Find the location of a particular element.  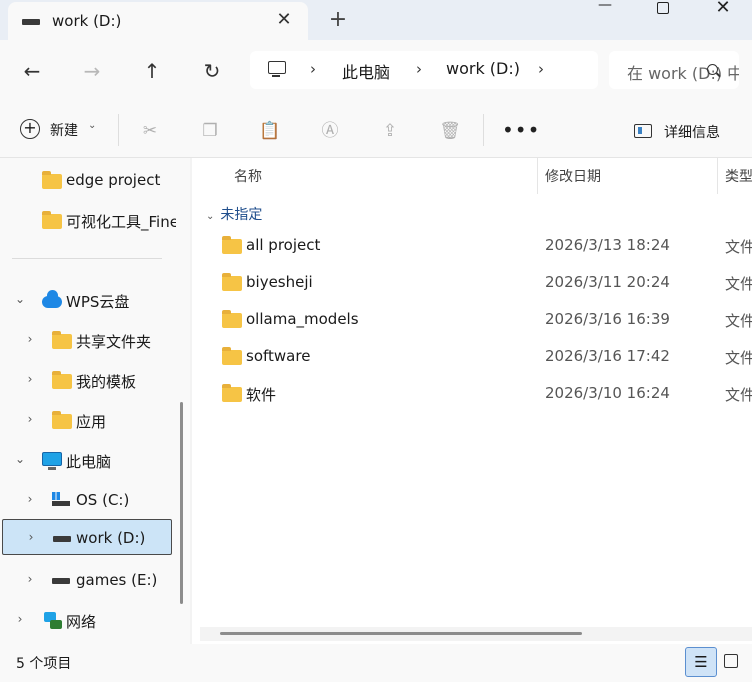

sidebar-item-shared-folder: › 共享文件夹 is located at coordinates (88, 340).